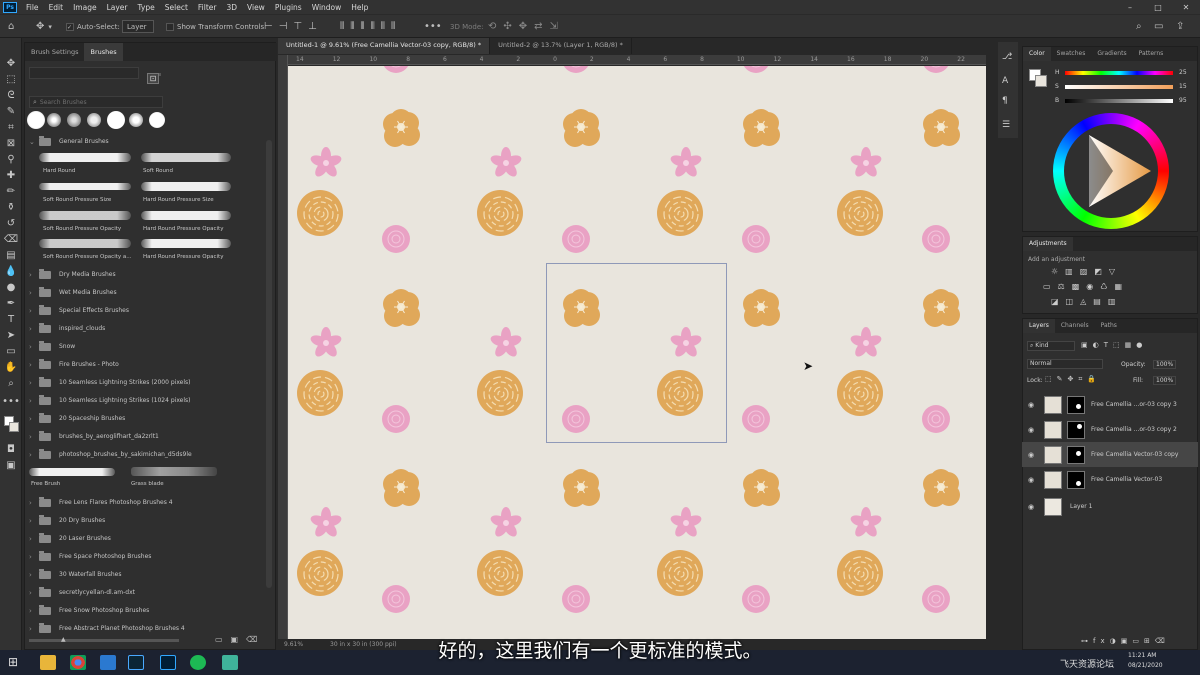  What do you see at coordinates (32, 7) in the screenshot?
I see `menu-file: File` at bounding box center [32, 7].